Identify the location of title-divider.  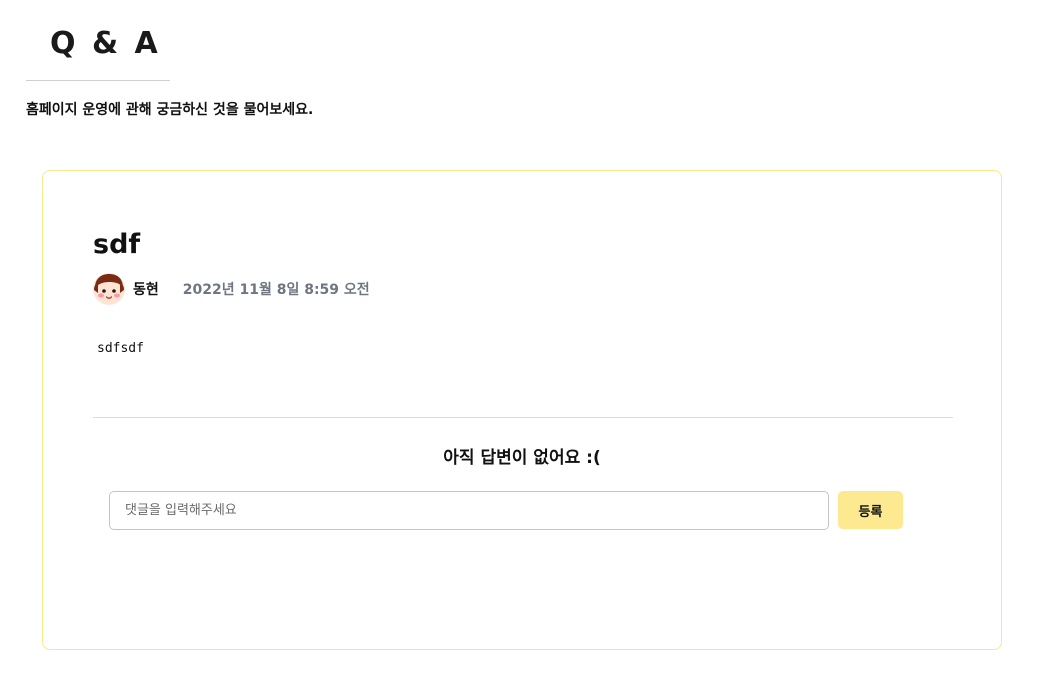
(98, 80).